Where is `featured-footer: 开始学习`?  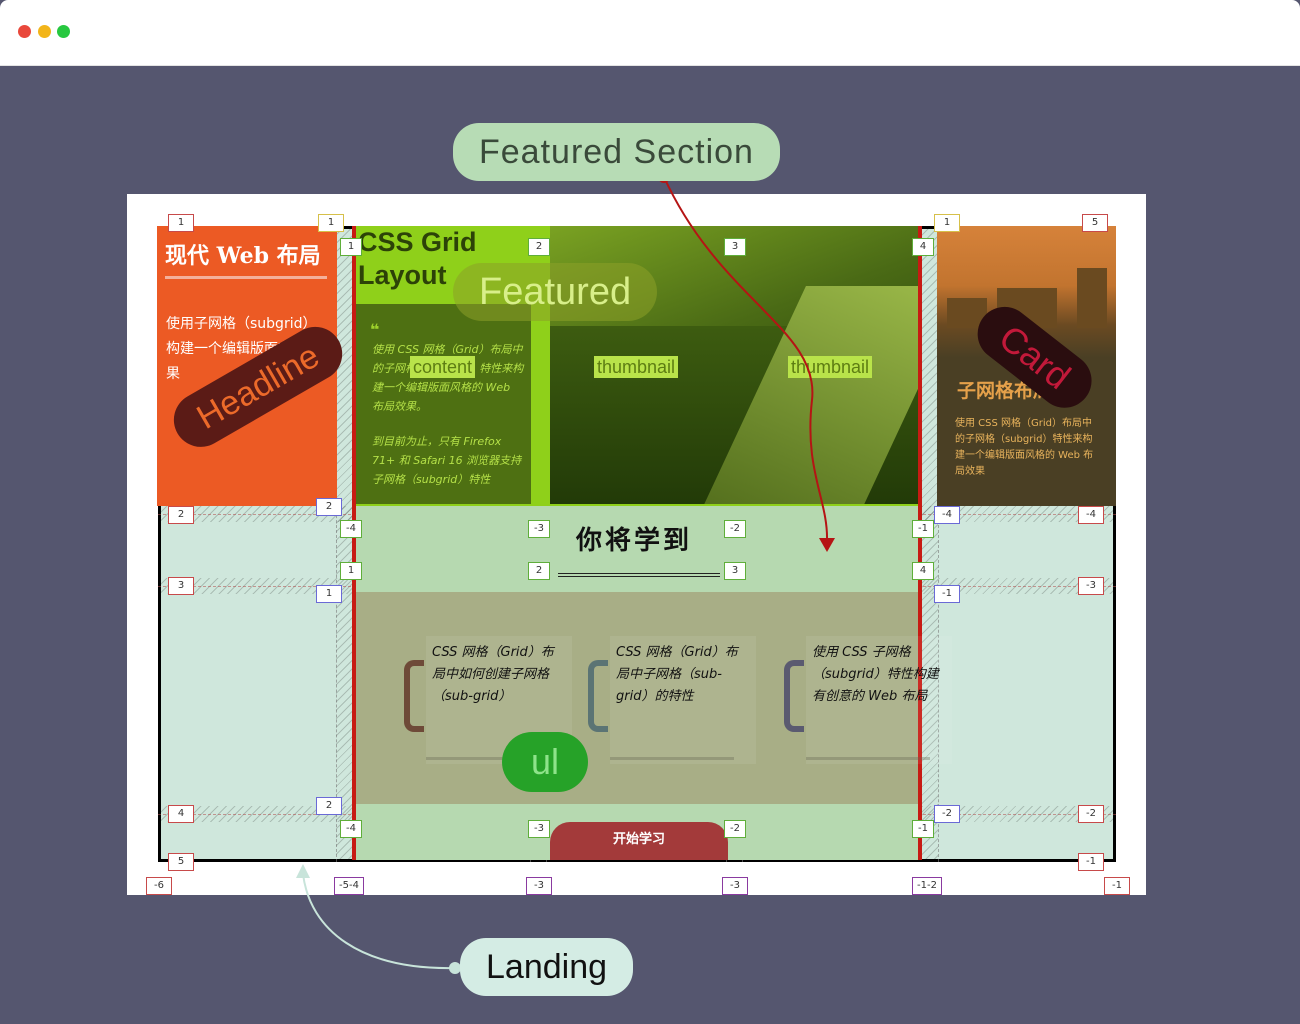 featured-footer: 开始学习 is located at coordinates (637, 832).